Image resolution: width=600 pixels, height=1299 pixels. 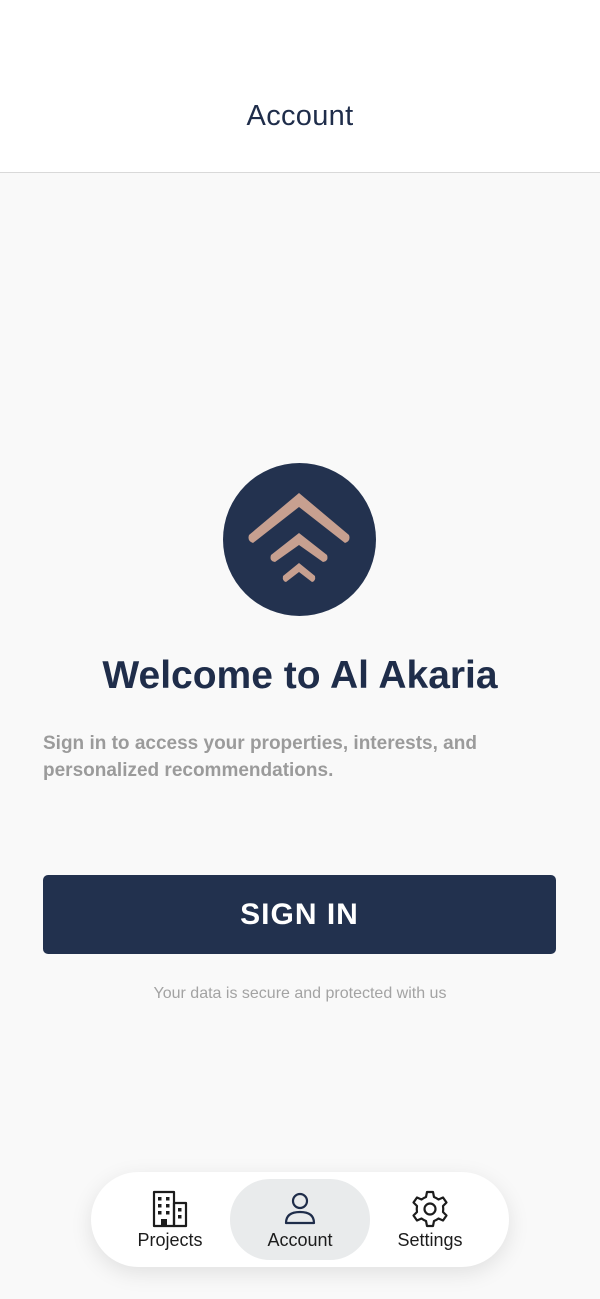 What do you see at coordinates (430, 1240) in the screenshot?
I see `tab-settings-label: Settings` at bounding box center [430, 1240].